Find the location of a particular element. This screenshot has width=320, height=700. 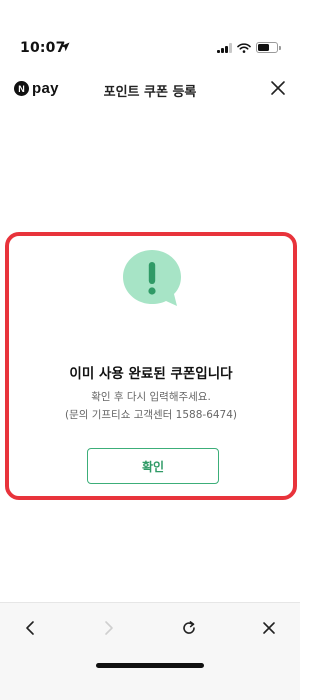

reload-button is located at coordinates (189, 628).